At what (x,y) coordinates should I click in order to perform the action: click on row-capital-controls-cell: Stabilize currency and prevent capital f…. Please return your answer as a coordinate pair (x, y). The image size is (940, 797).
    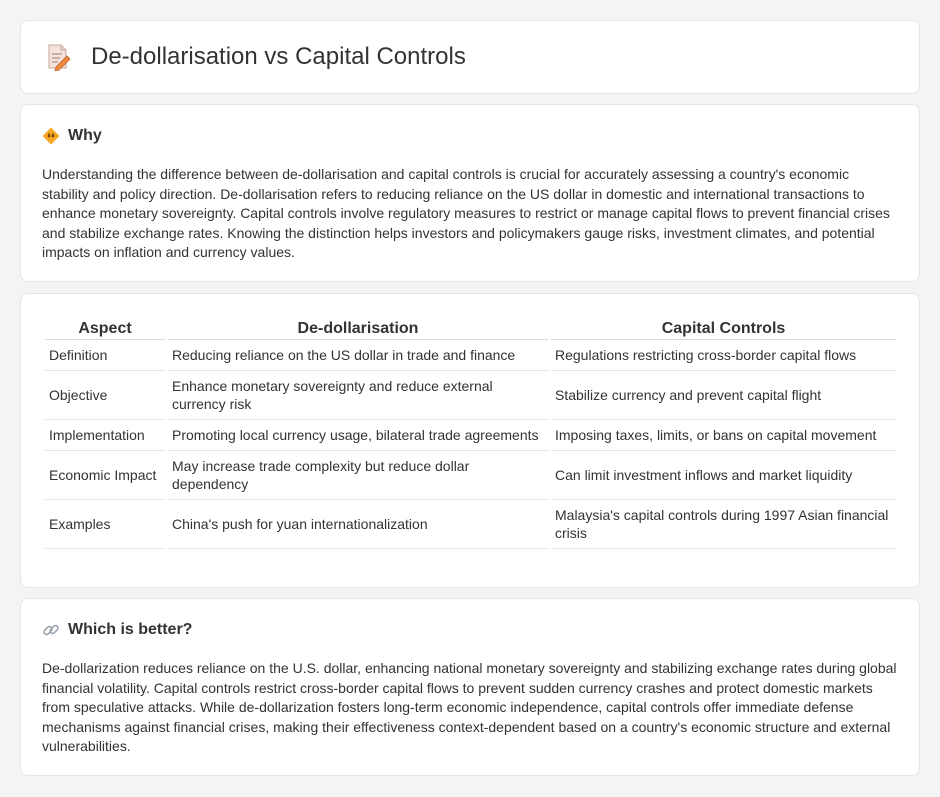
    Looking at the image, I should click on (723, 395).